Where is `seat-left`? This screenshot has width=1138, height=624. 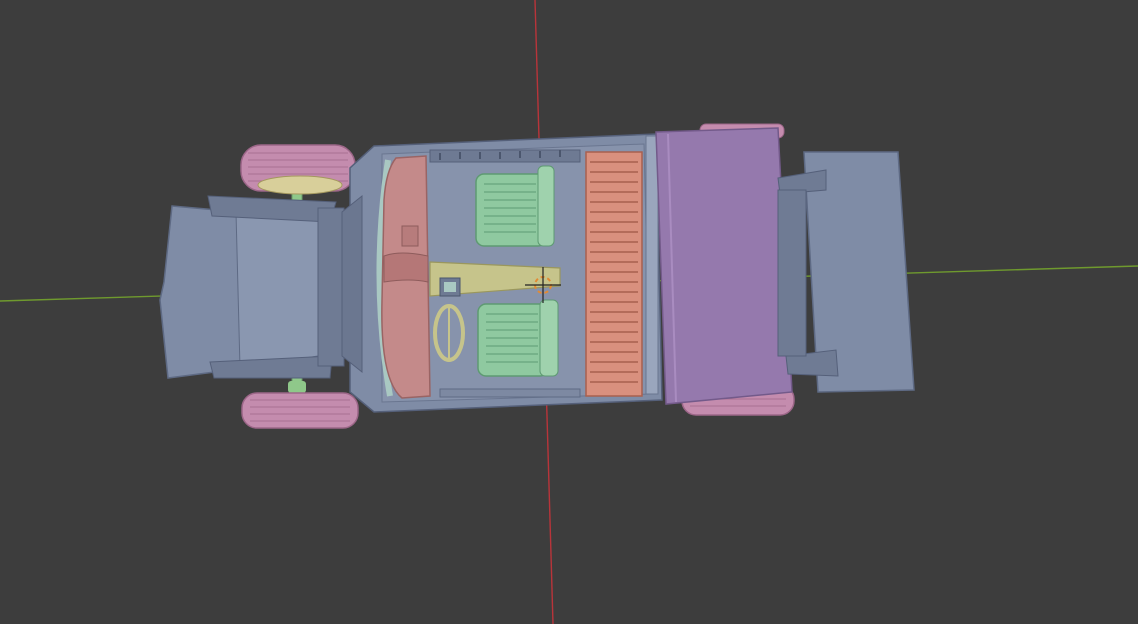
seat-left is located at coordinates (515, 206).